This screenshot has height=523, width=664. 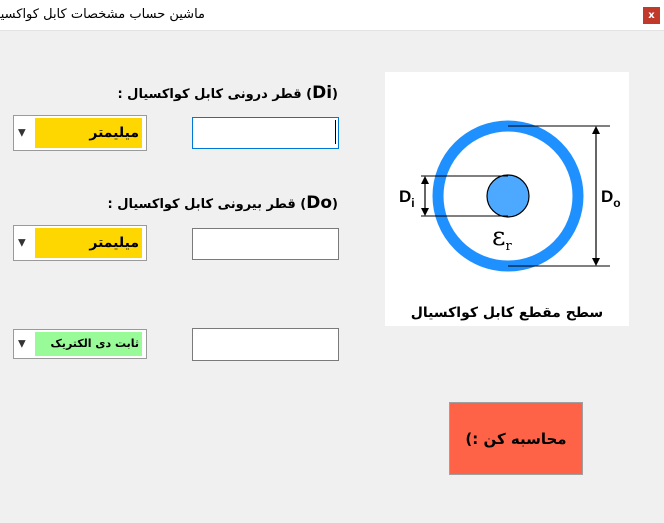 I want to click on text-caret, so click(x=335, y=132).